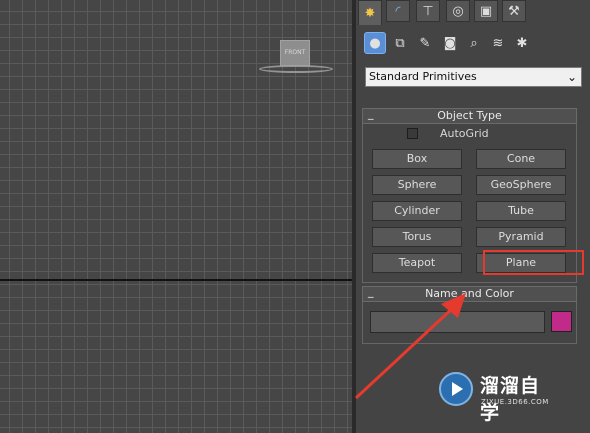  Describe the element at coordinates (561, 321) in the screenshot. I see `object-color-swatch` at that location.